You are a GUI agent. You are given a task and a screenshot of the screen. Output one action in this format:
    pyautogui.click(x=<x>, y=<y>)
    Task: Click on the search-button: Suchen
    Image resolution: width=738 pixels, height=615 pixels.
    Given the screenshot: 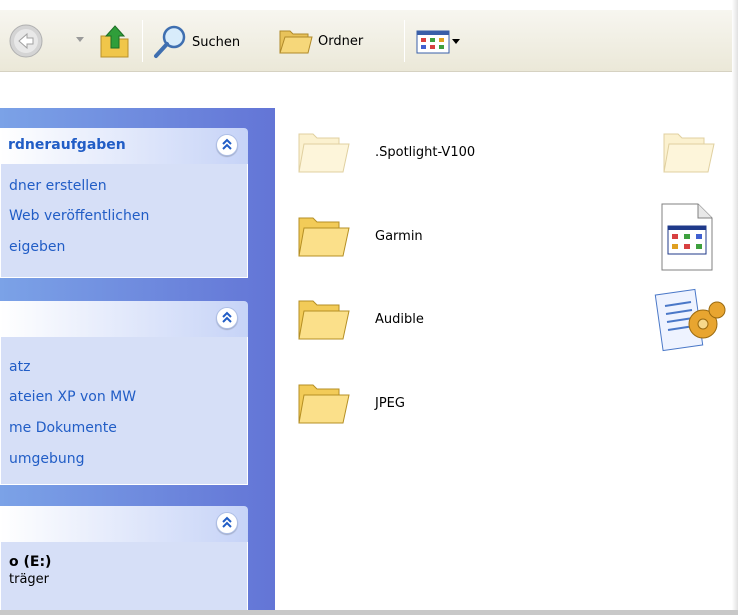 What is the action you would take?
    pyautogui.click(x=196, y=42)
    